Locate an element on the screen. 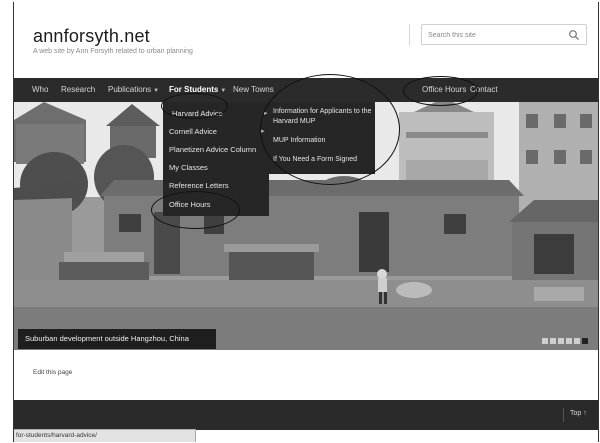 The image size is (600, 443). search-box is located at coordinates (504, 34).